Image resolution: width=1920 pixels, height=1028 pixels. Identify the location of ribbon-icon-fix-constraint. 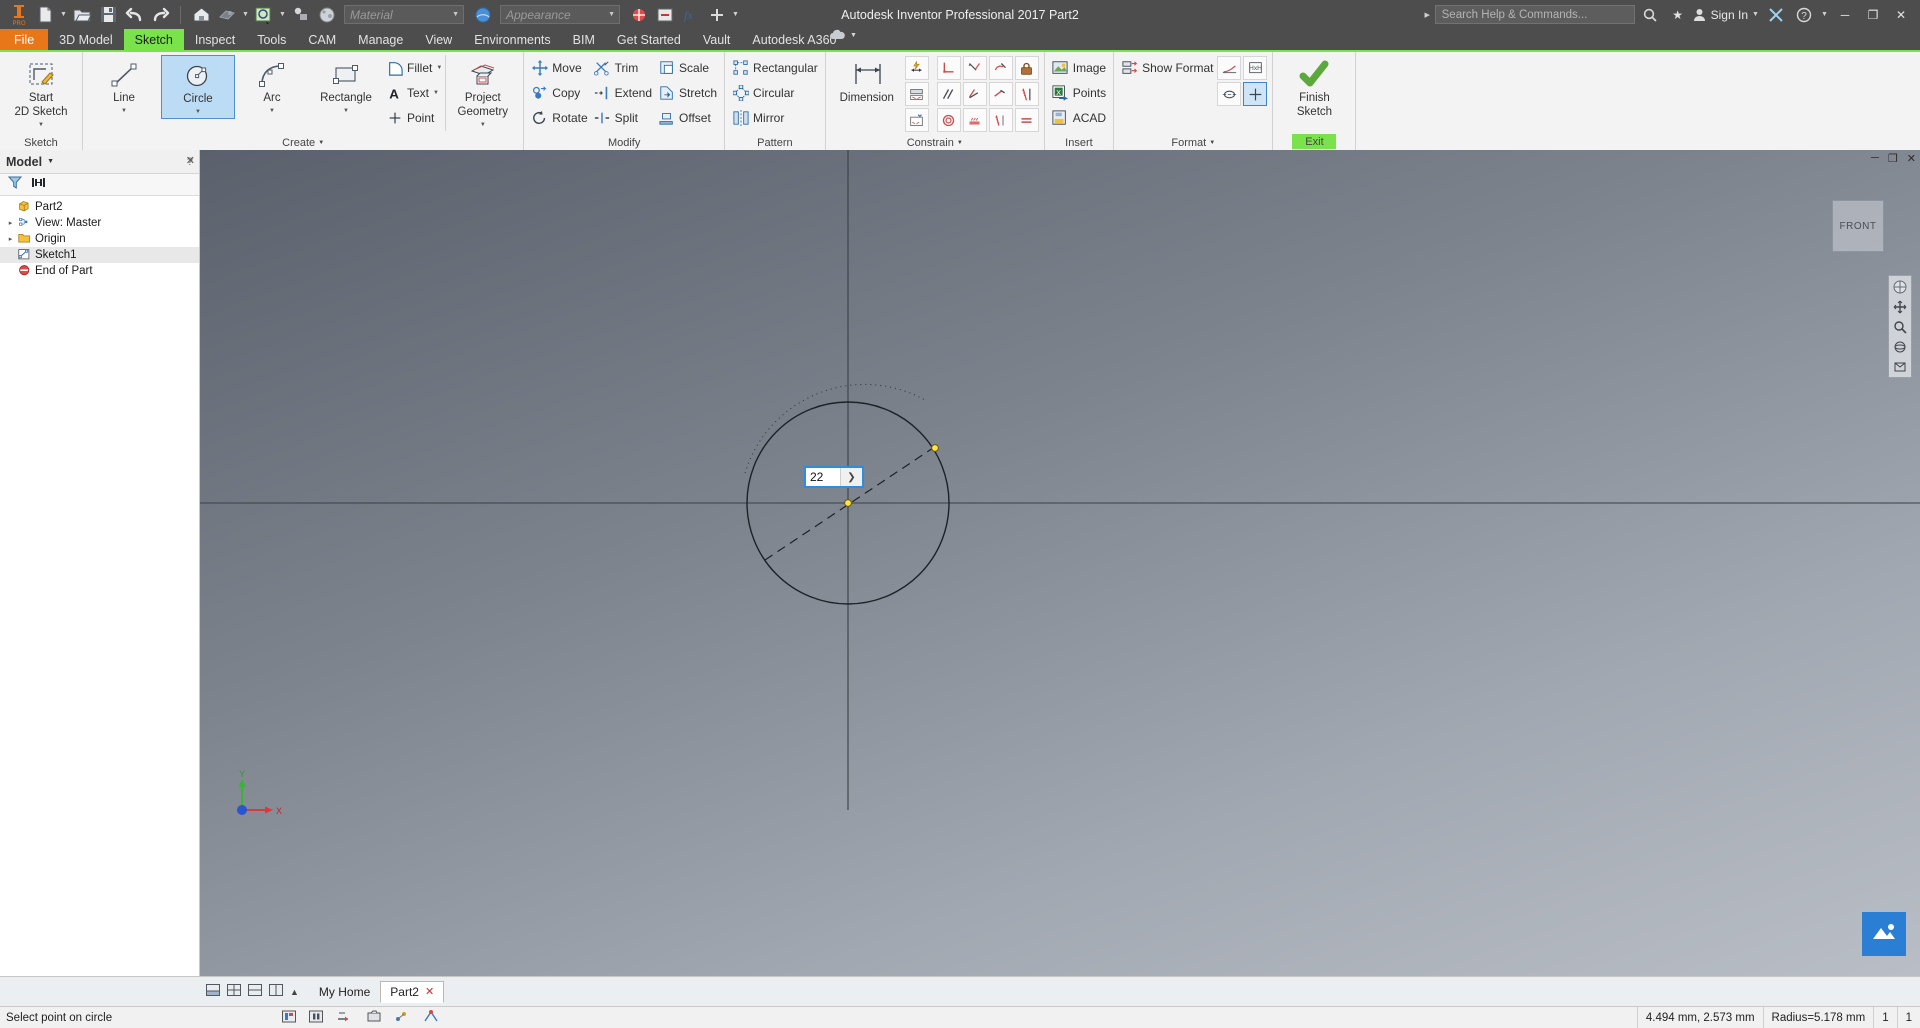
(1026, 68).